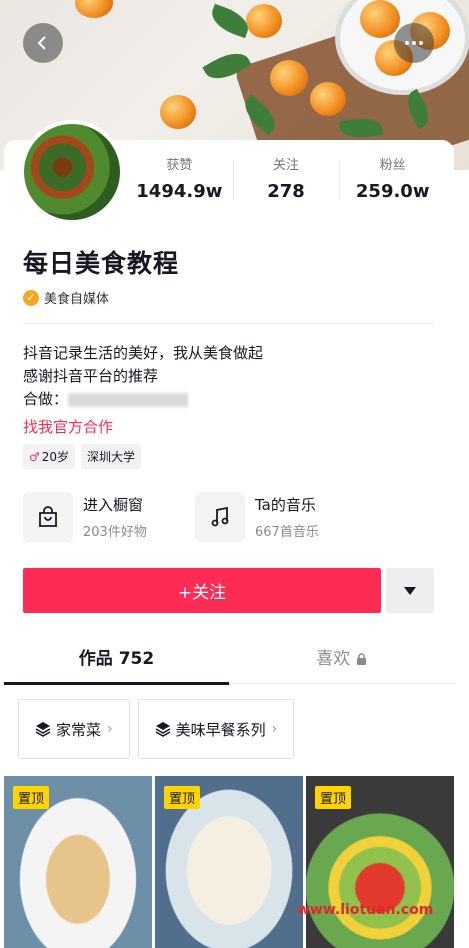 The width and height of the screenshot is (469, 948). What do you see at coordinates (392, 165) in the screenshot?
I see `stat-label: 粉丝` at bounding box center [392, 165].